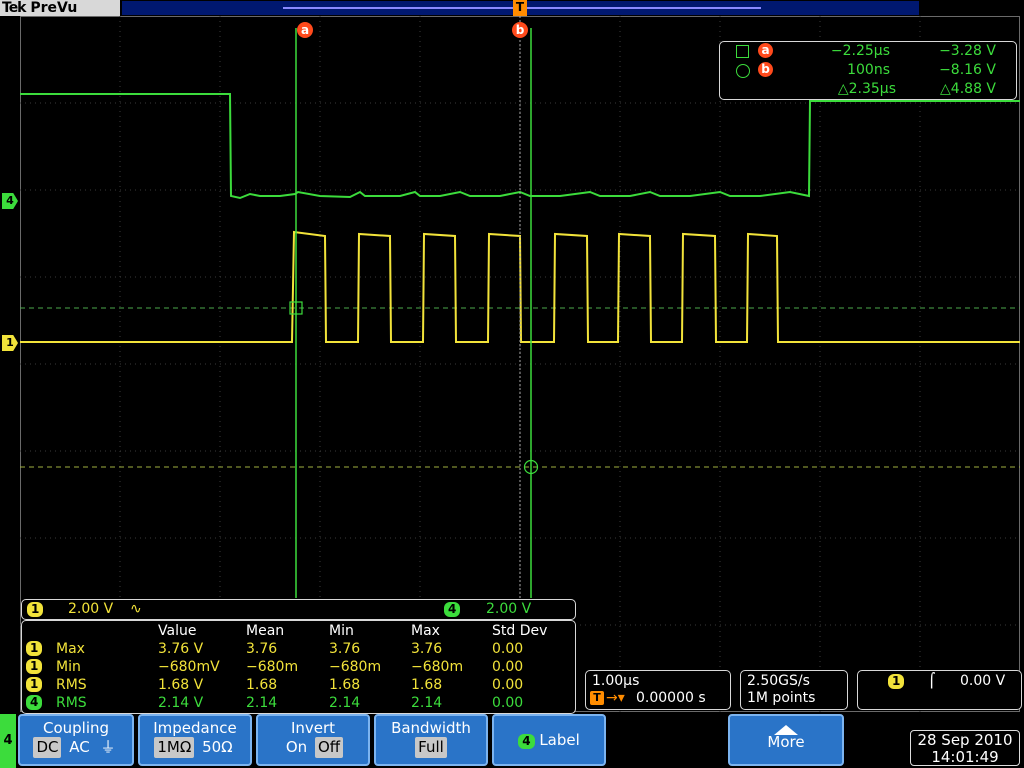 This screenshot has height=768, width=1024. Describe the element at coordinates (427, 649) in the screenshot. I see `row-max: 3.76` at that location.